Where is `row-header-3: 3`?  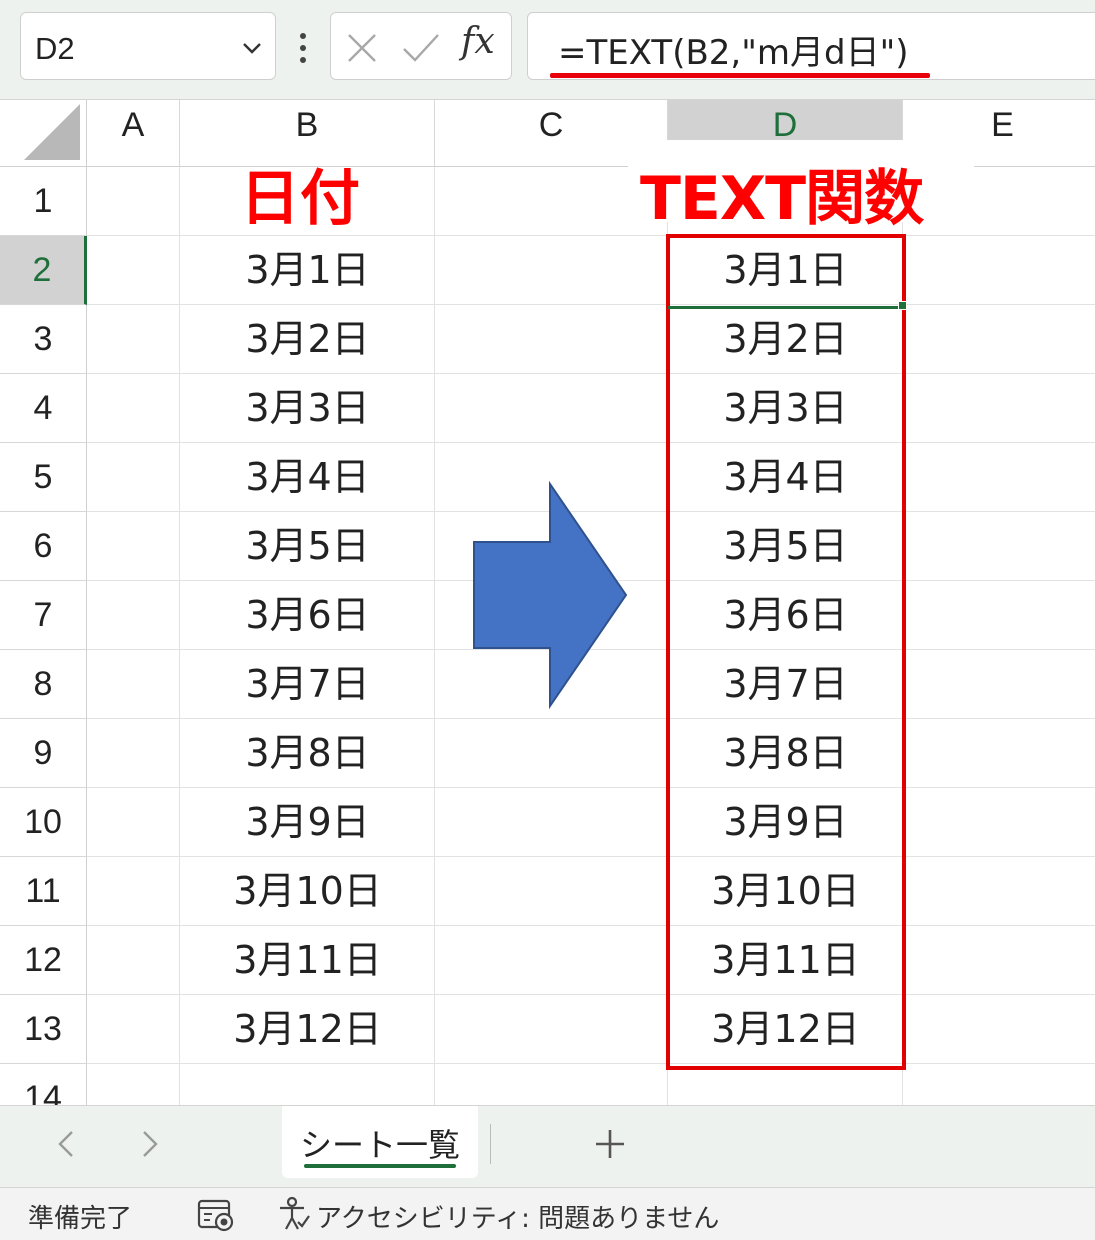
row-header-3: 3 is located at coordinates (43, 339).